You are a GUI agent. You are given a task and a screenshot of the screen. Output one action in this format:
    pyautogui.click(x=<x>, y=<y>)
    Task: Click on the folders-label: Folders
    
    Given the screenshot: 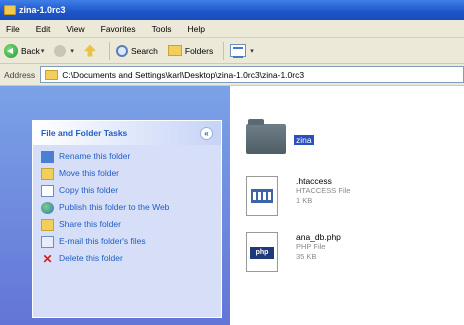 What is the action you would take?
    pyautogui.click(x=199, y=50)
    